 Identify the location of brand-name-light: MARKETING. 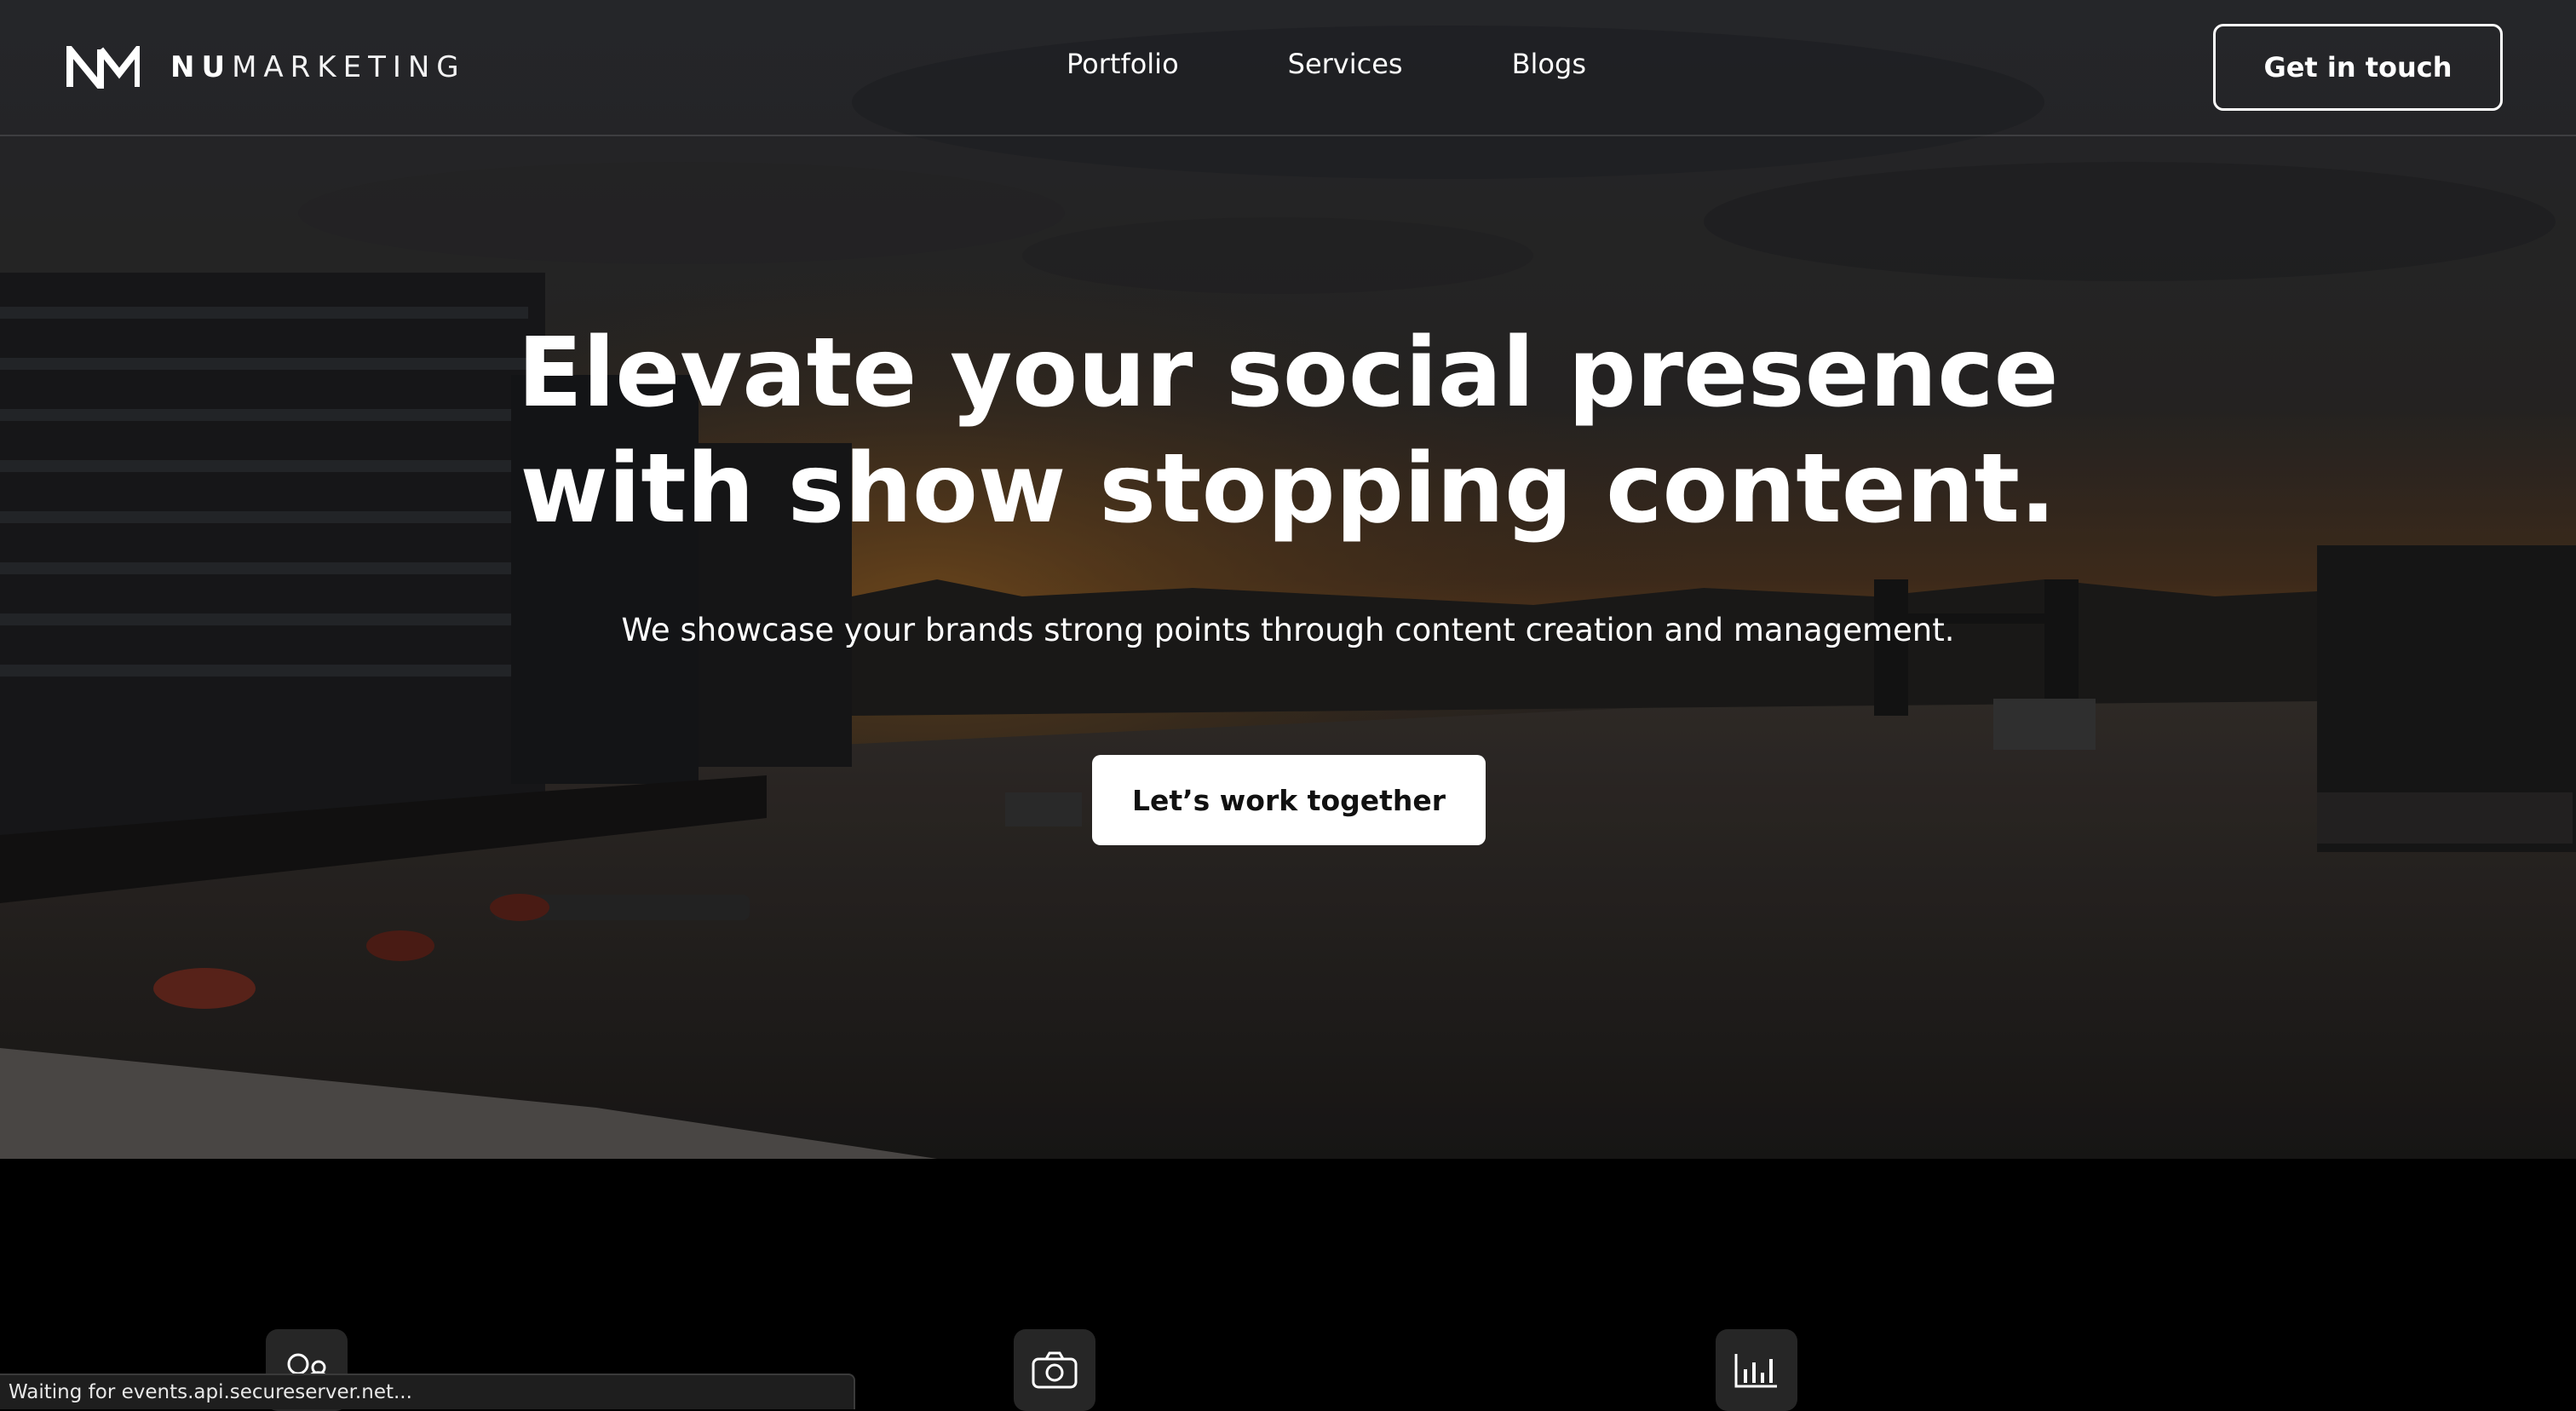
(349, 67).